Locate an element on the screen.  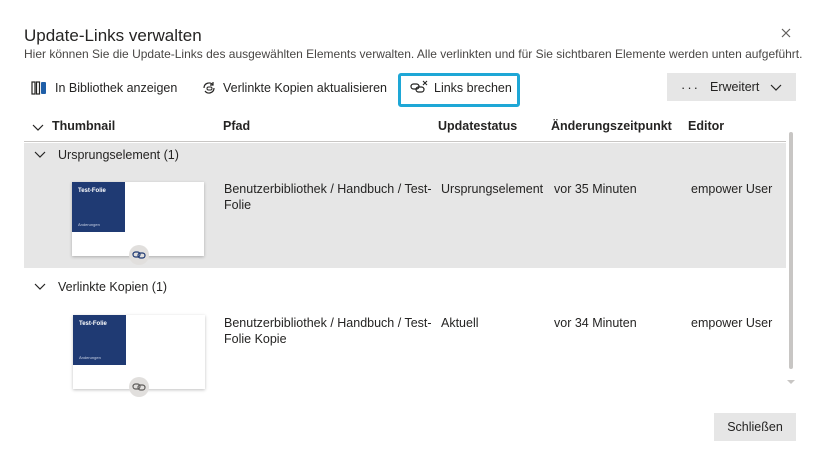
column-header-changed: Änderungszeitpunkt is located at coordinates (611, 126).